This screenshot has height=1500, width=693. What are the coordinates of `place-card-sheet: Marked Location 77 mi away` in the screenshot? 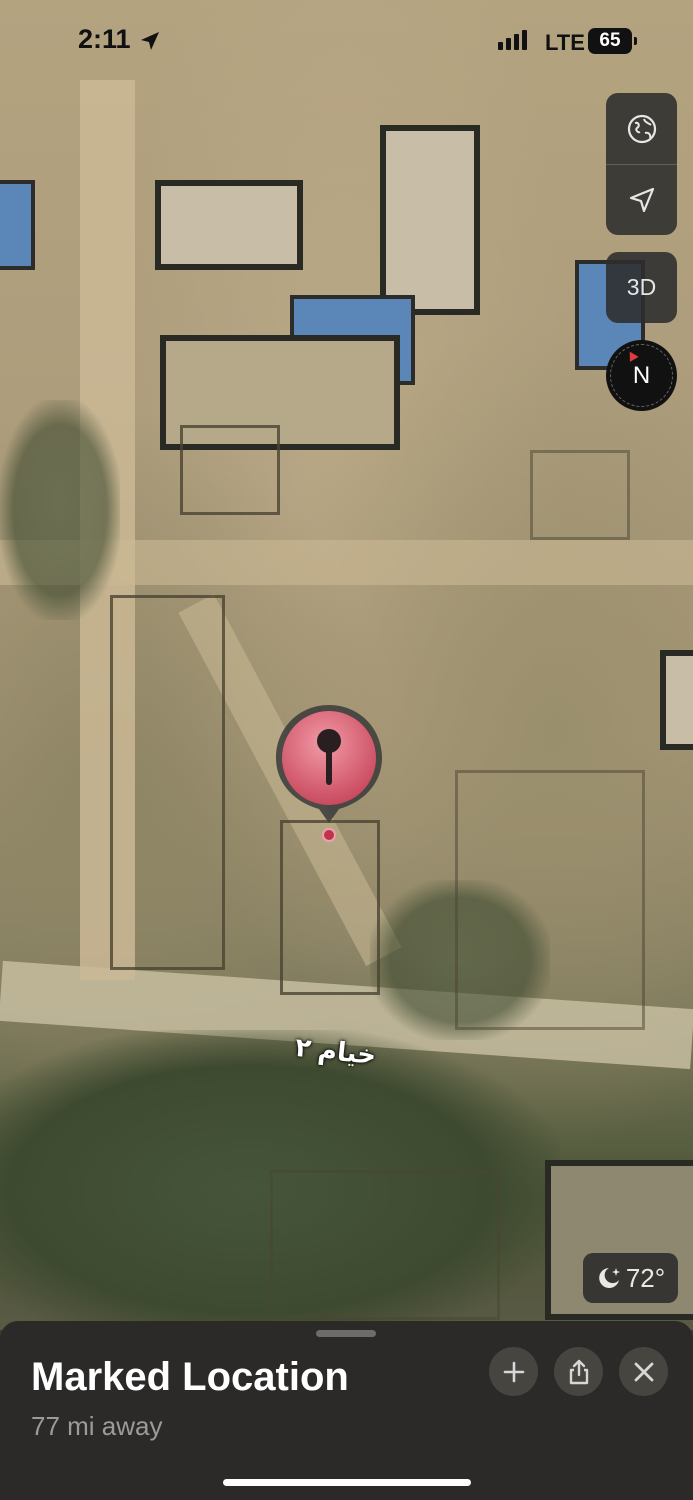 It's located at (346, 1410).